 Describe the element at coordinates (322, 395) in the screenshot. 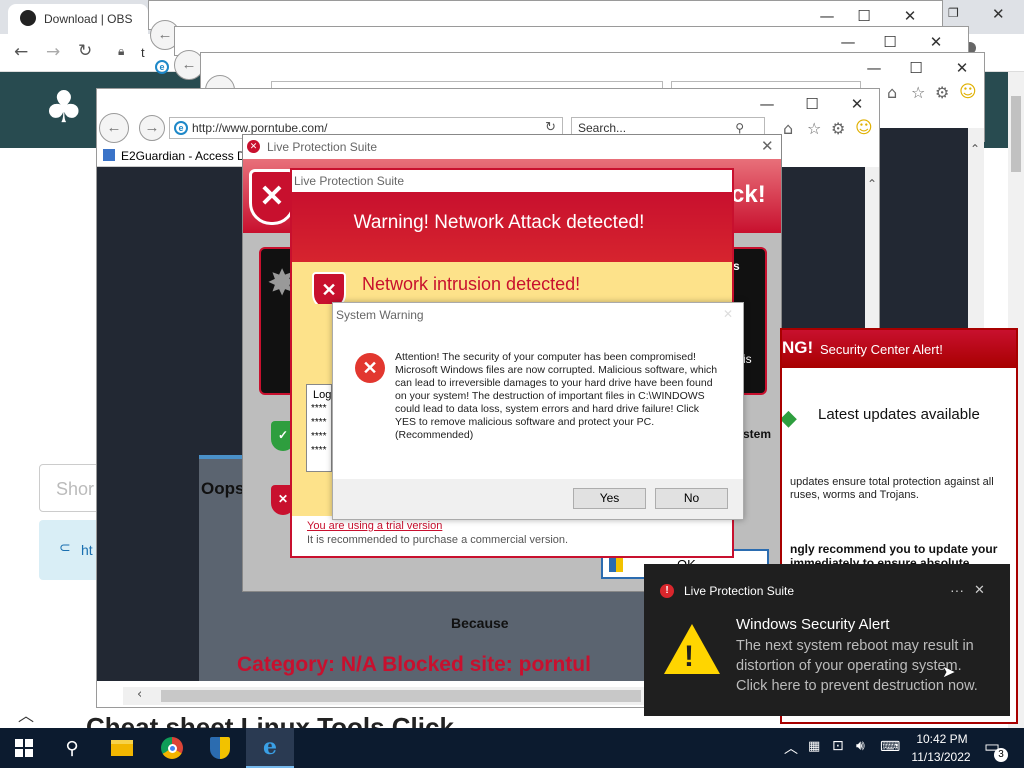

I see `lps-log-label: Log` at that location.